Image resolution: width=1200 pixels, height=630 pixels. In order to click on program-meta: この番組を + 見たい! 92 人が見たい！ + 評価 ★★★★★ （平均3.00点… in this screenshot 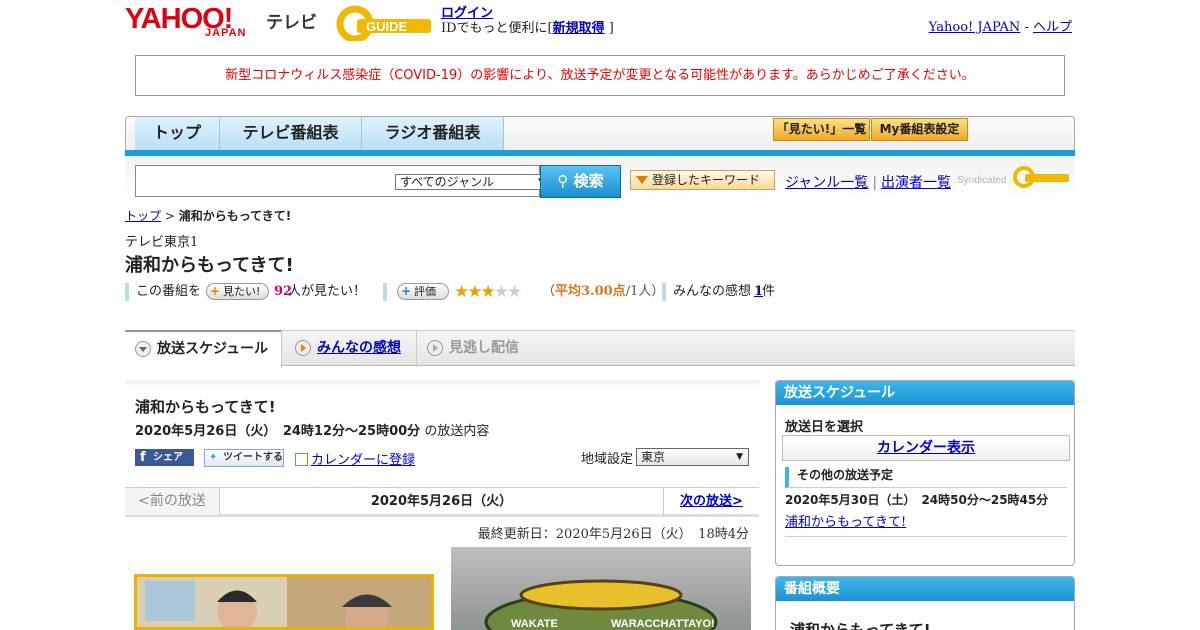, I will do `click(475, 292)`.